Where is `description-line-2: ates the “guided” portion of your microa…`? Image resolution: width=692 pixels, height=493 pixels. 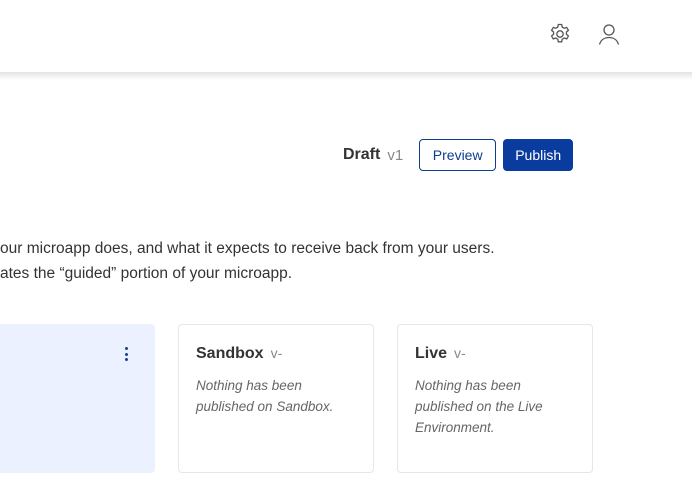 description-line-2: ates the “guided” portion of your microa… is located at coordinates (146, 273).